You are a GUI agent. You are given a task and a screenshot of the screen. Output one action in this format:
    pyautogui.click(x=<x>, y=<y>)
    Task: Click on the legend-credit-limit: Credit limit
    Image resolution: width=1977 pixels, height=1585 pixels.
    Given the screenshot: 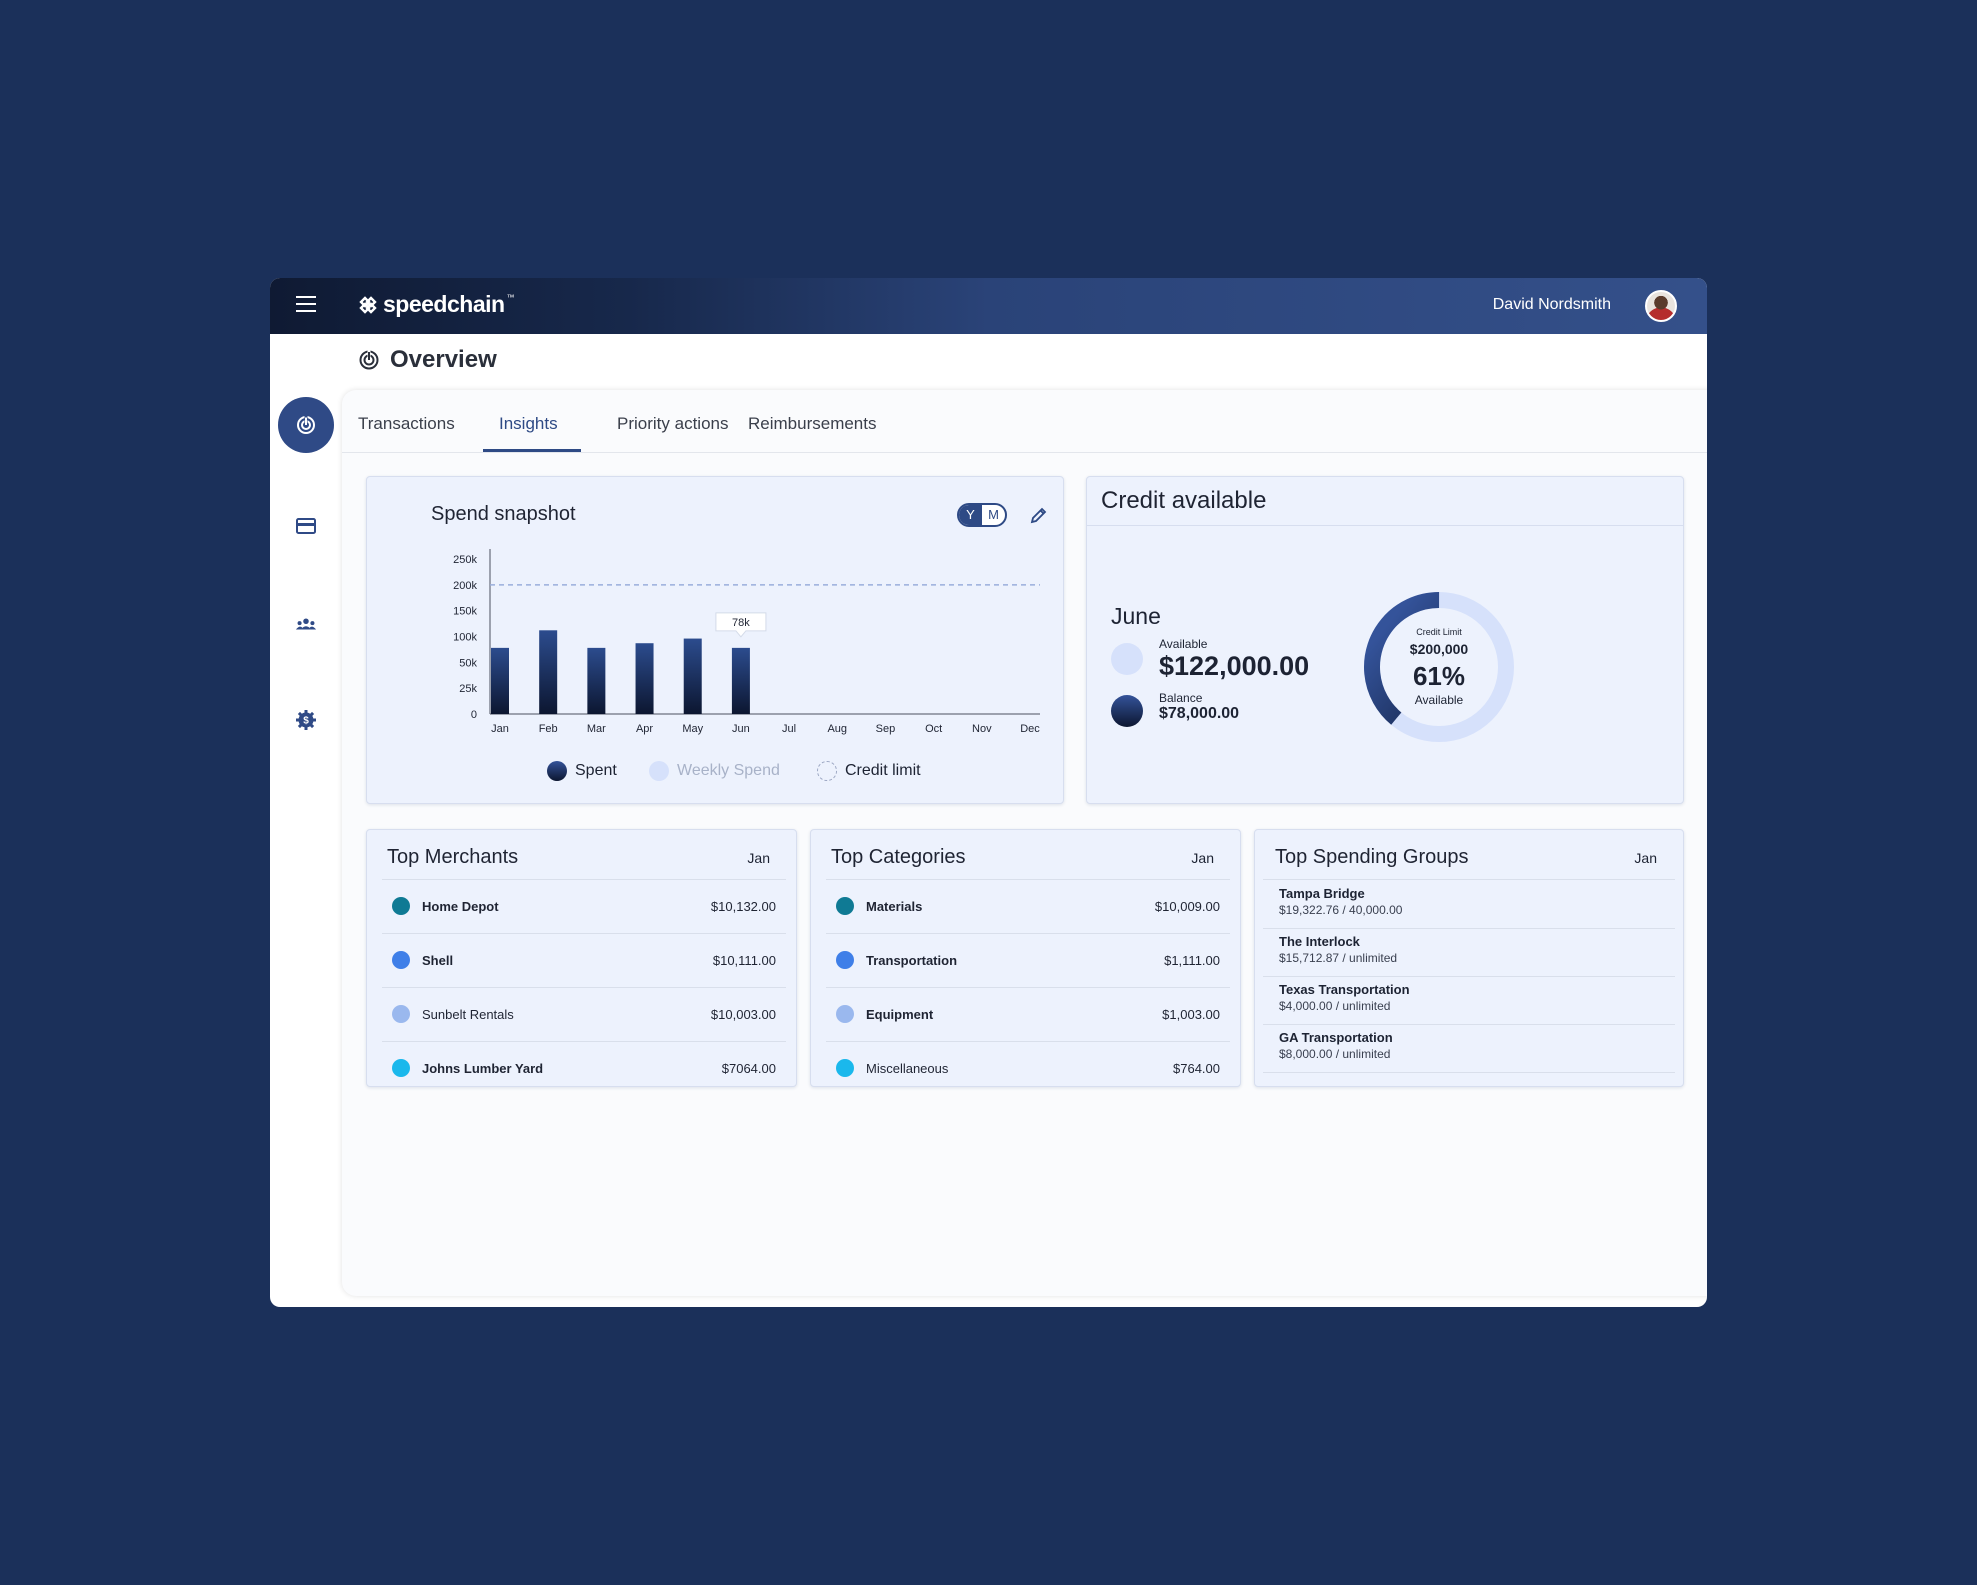 What is the action you would take?
    pyautogui.click(x=869, y=771)
    